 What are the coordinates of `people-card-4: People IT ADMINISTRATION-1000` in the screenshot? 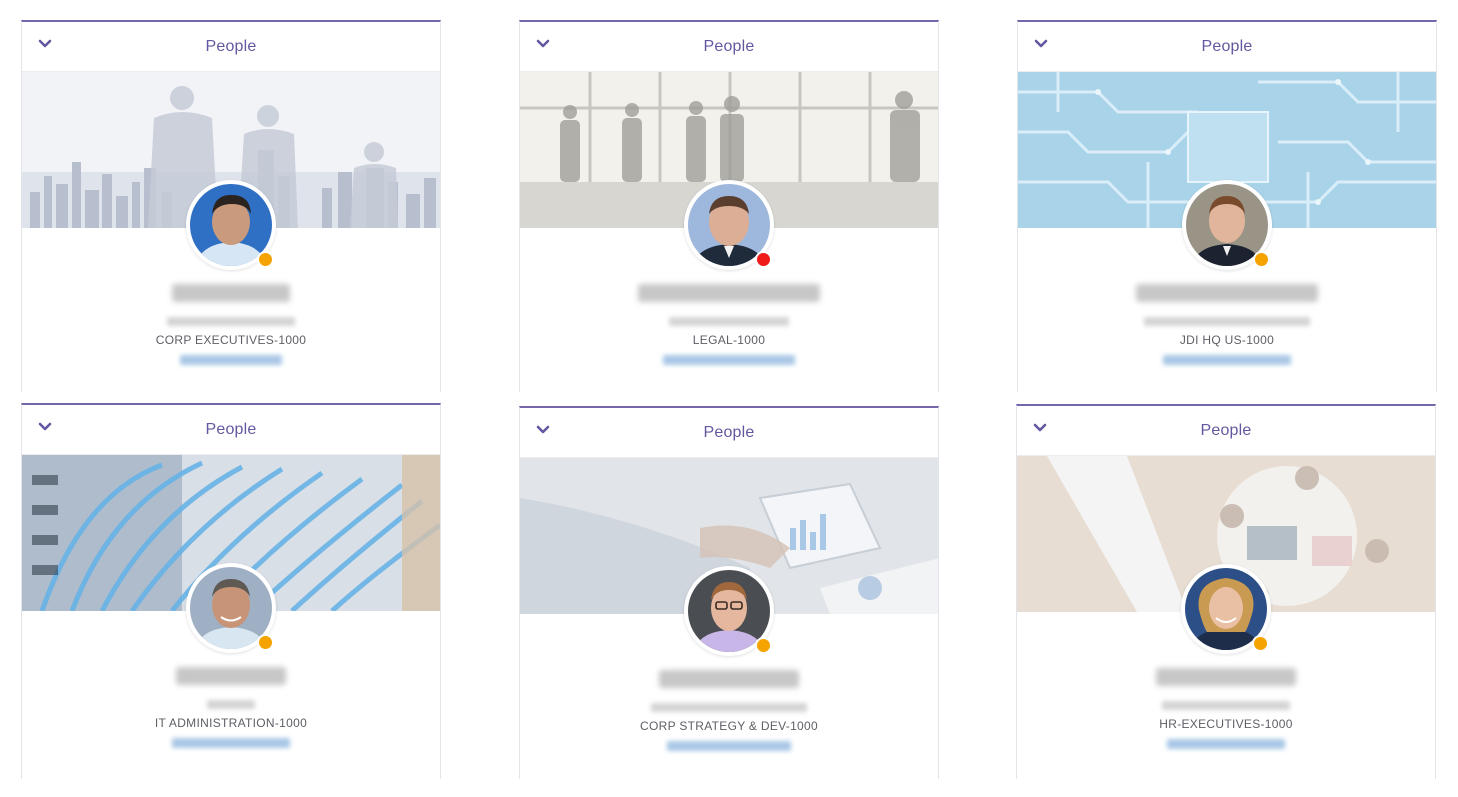 It's located at (231, 591).